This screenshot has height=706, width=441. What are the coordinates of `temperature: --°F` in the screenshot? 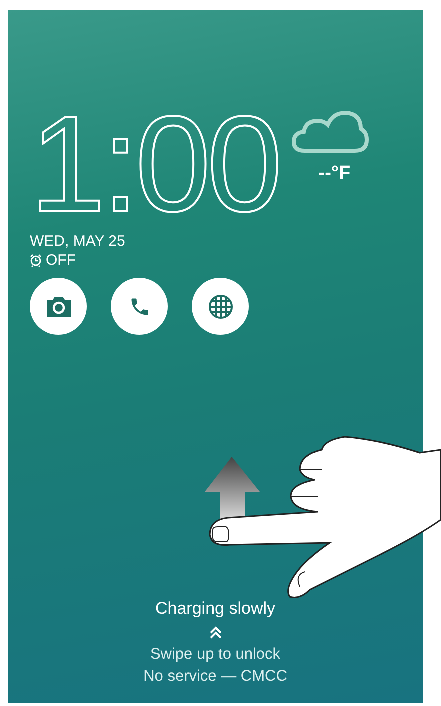 It's located at (334, 174).